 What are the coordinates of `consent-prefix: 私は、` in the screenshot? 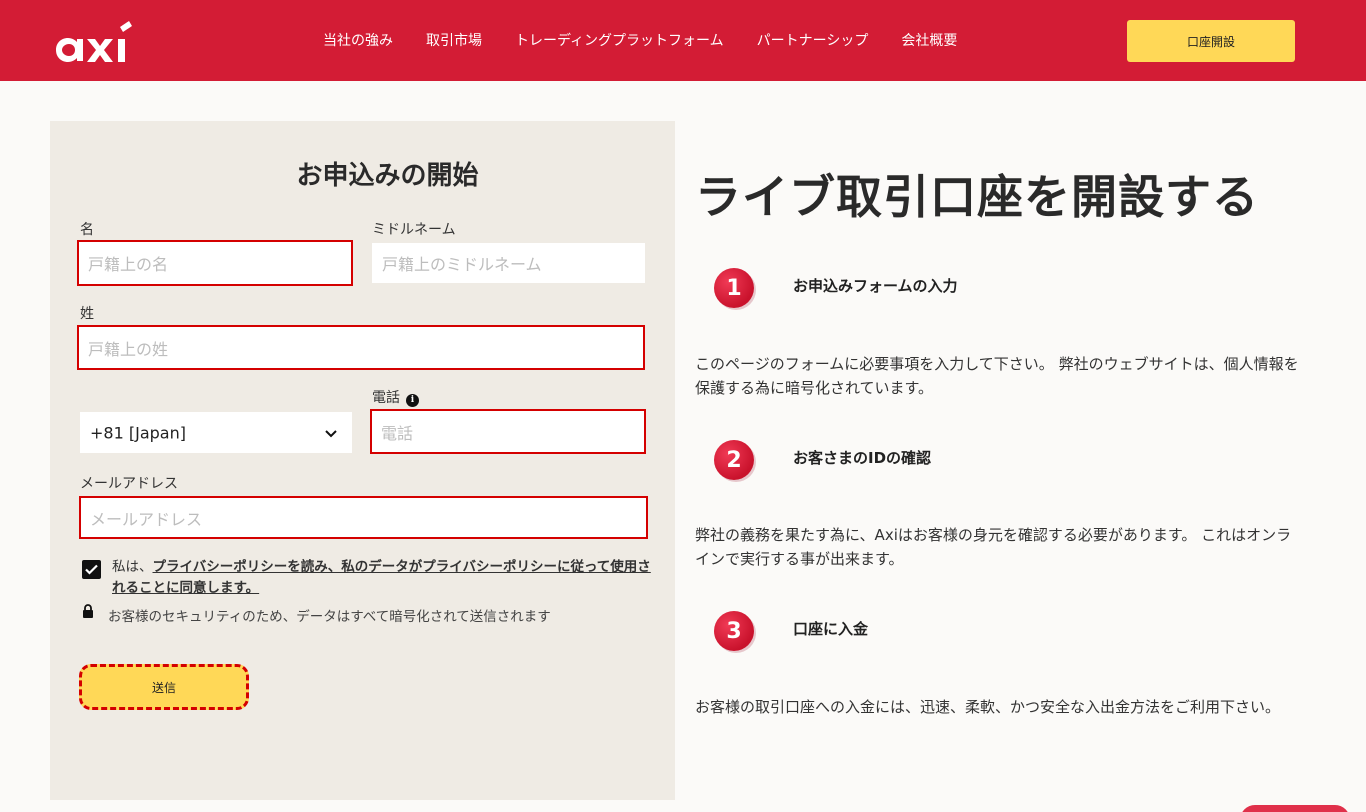 It's located at (132, 567).